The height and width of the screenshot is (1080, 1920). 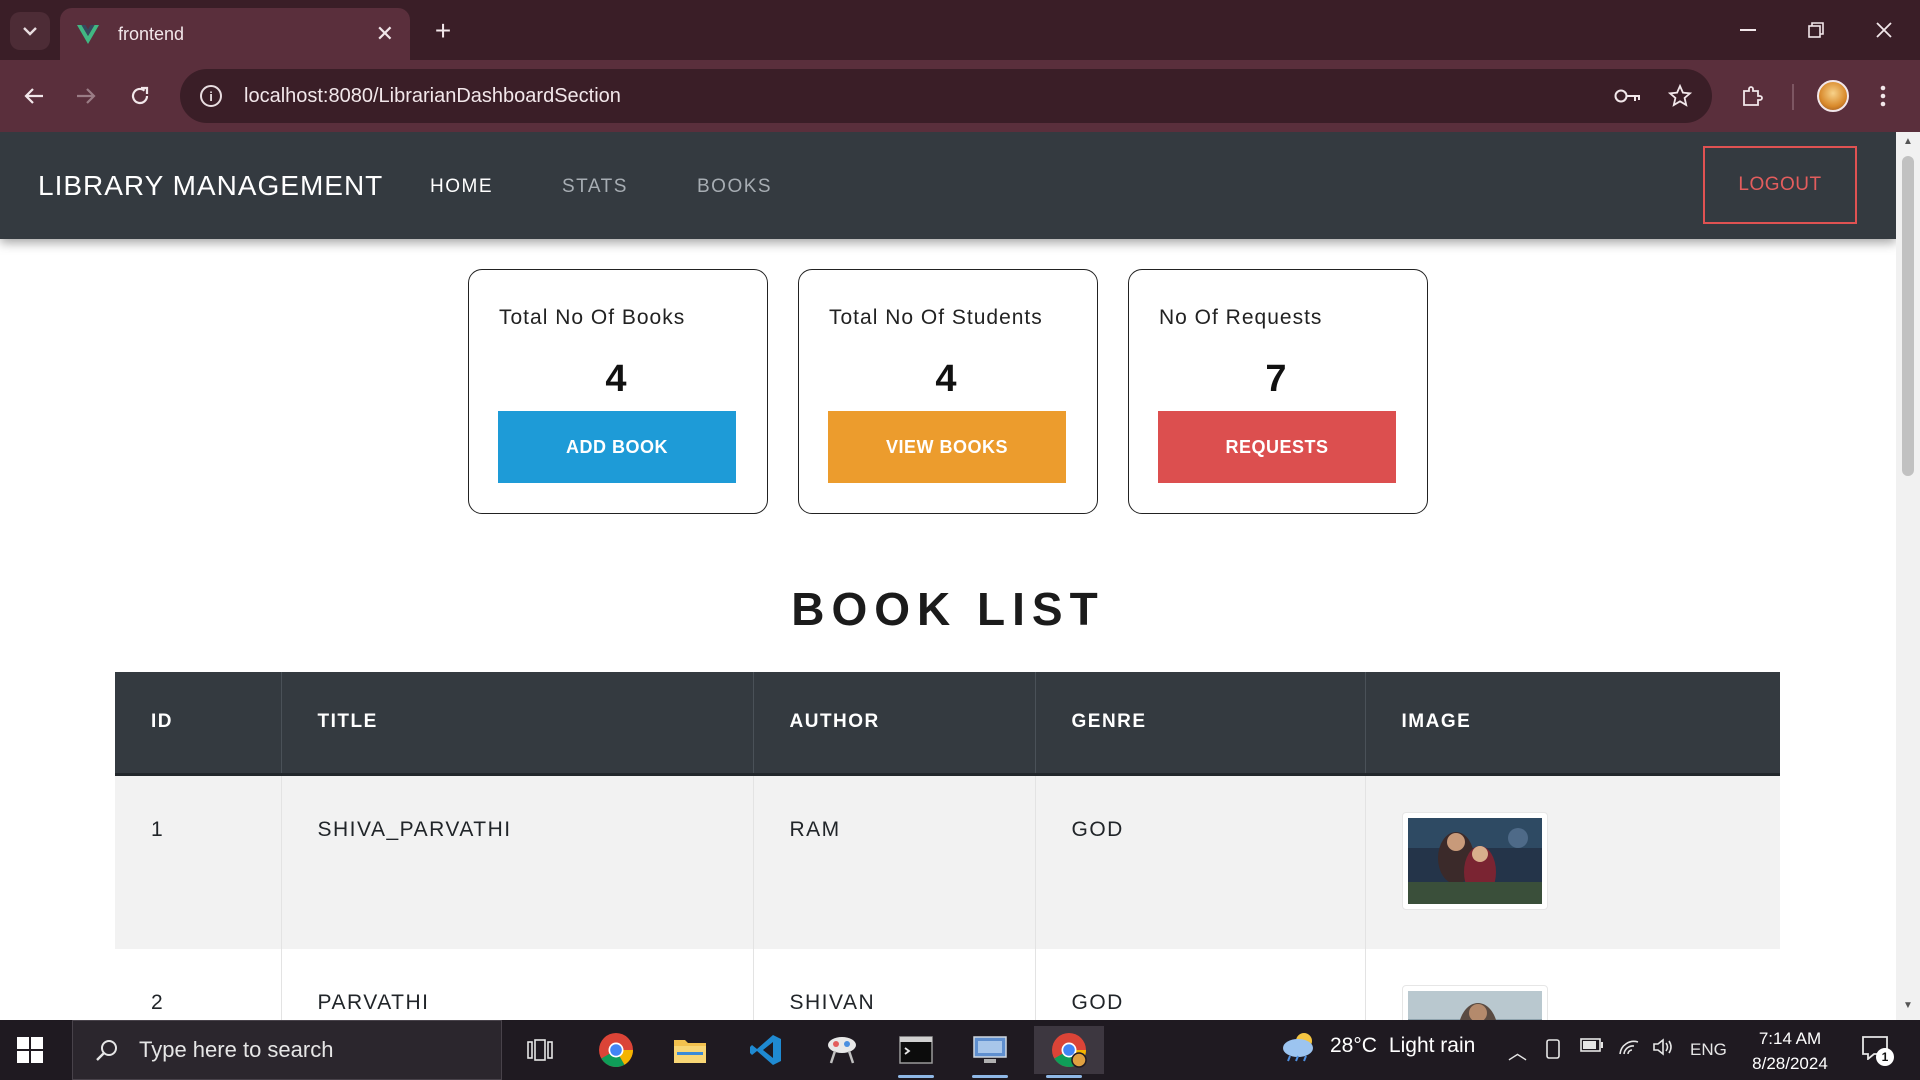 I want to click on notification-count-badge: 1, so click(x=1885, y=1057).